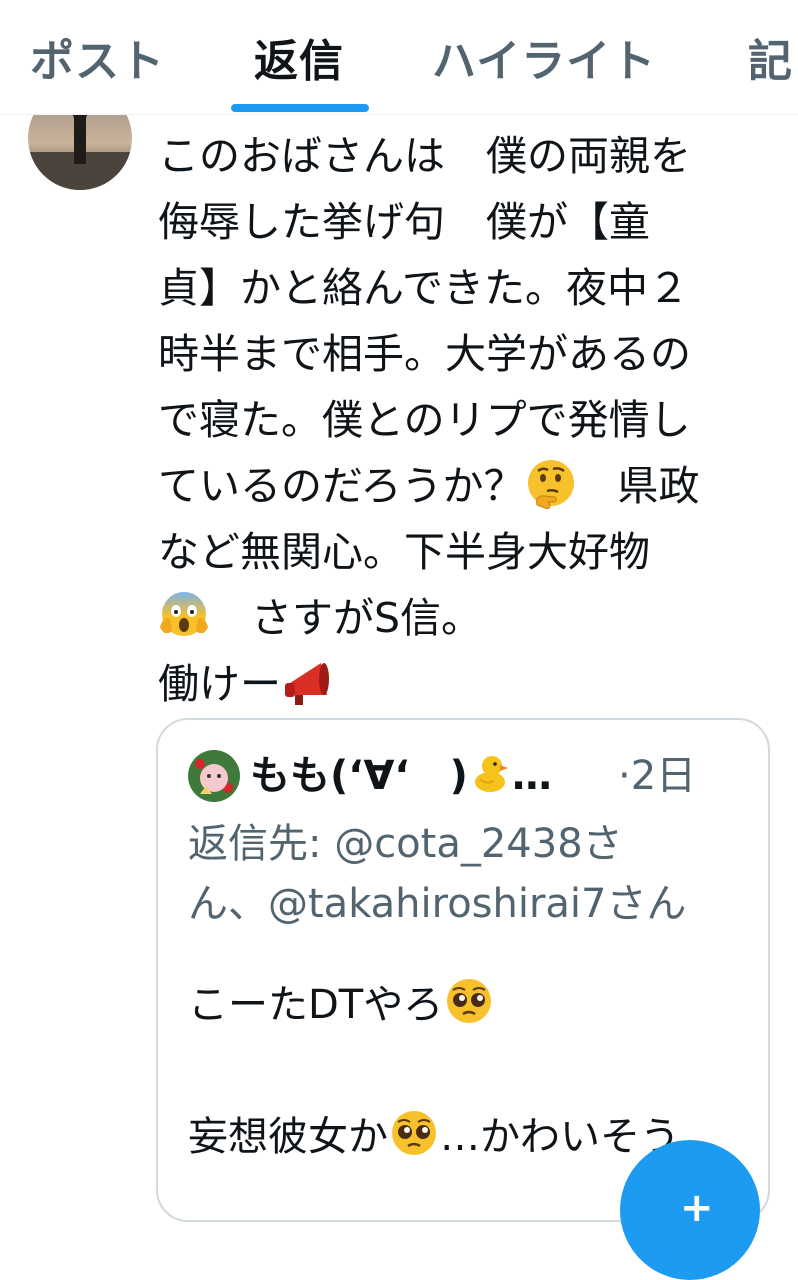  What do you see at coordinates (424, 354) in the screenshot?
I see `post-text-line: 時半まで相手。大学があるの` at bounding box center [424, 354].